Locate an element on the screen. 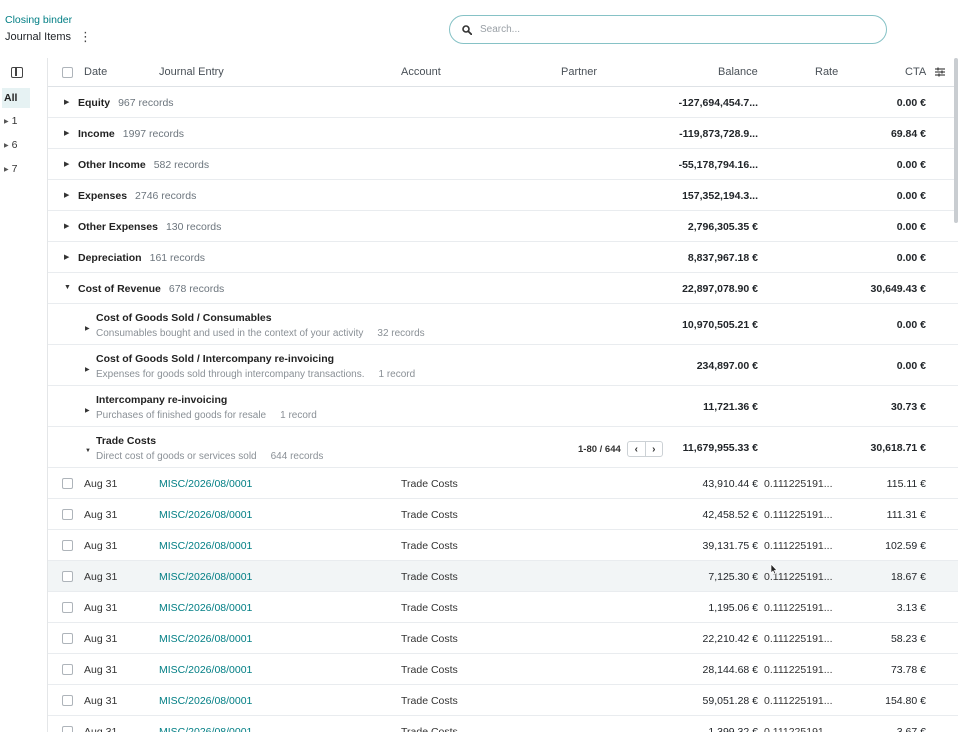 The image size is (958, 732). sidepanel-item-1: ▶ 1 is located at coordinates (16, 121).